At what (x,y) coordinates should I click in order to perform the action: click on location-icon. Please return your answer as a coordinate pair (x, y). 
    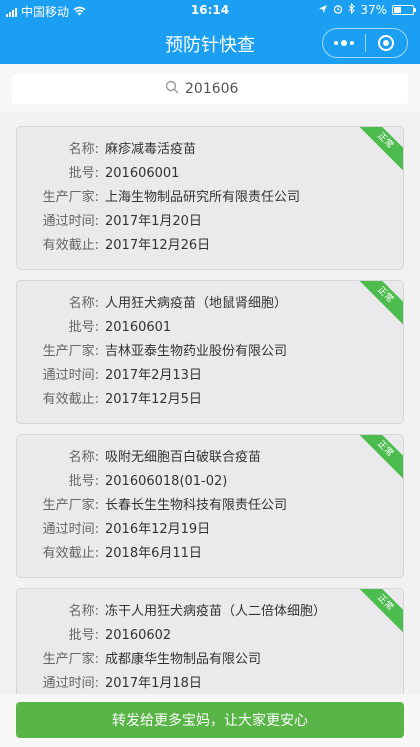
    Looking at the image, I should click on (323, 10).